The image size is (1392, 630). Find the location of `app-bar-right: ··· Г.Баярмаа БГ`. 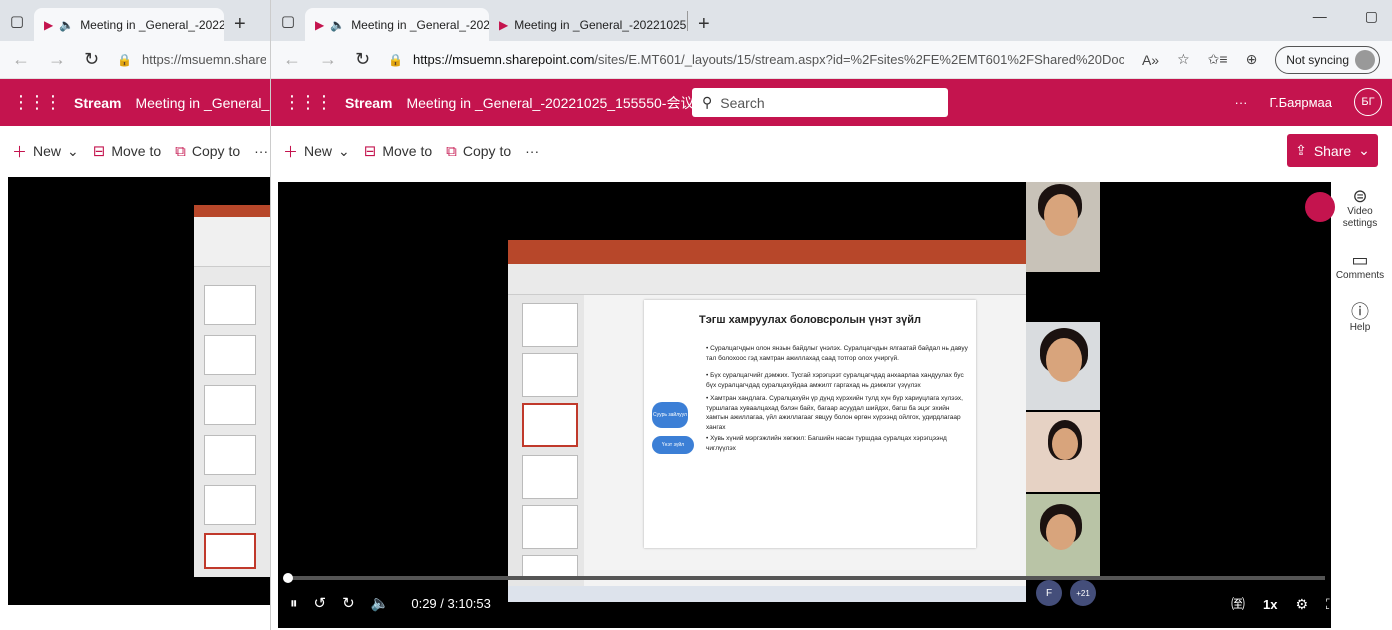

app-bar-right: ··· Г.Баярмаа БГ is located at coordinates (1308, 102).